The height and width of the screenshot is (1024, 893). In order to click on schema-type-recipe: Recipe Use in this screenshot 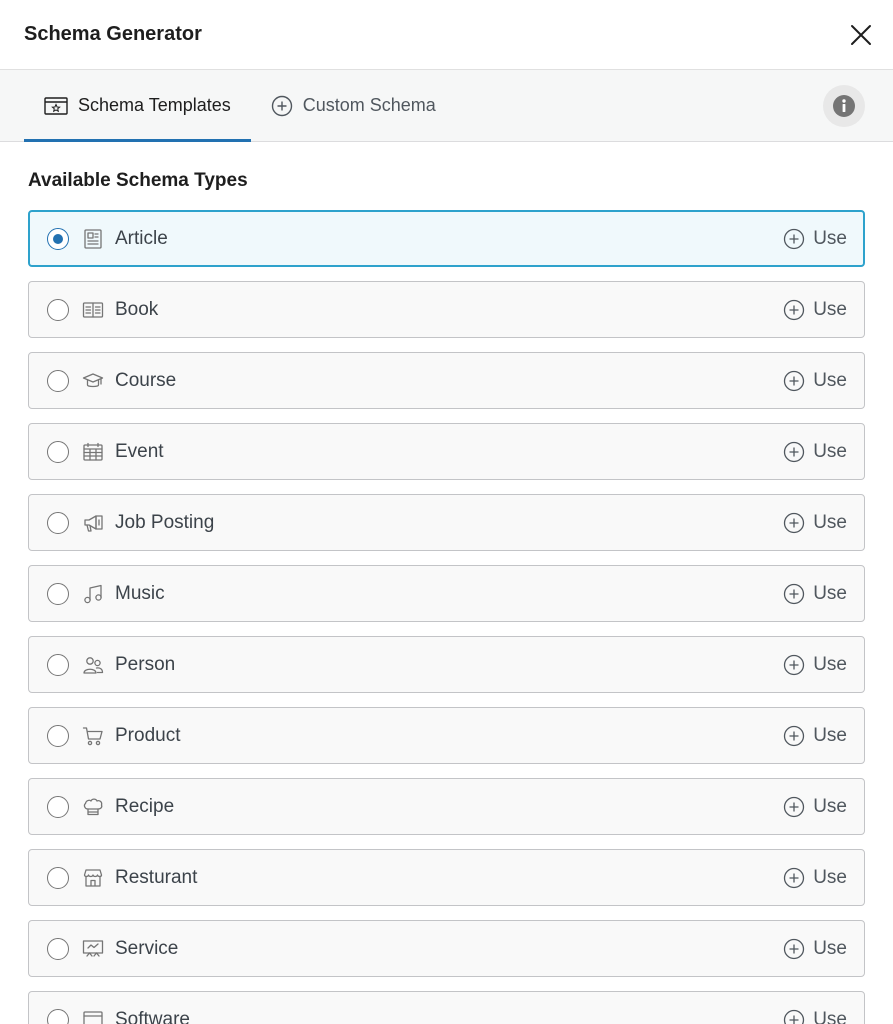, I will do `click(446, 806)`.